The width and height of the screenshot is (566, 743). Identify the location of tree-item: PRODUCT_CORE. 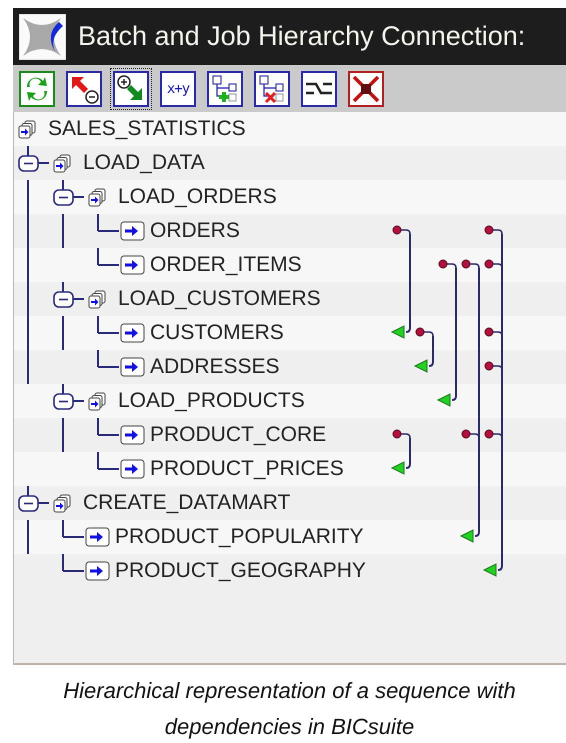
(238, 435).